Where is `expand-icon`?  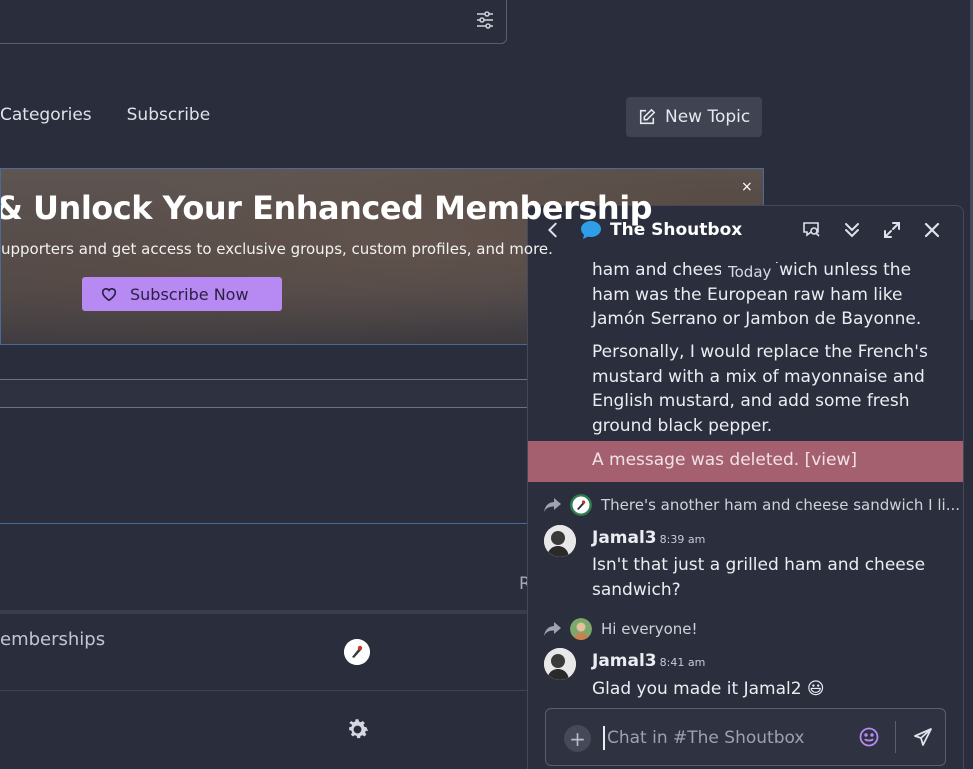
expand-icon is located at coordinates (892, 230).